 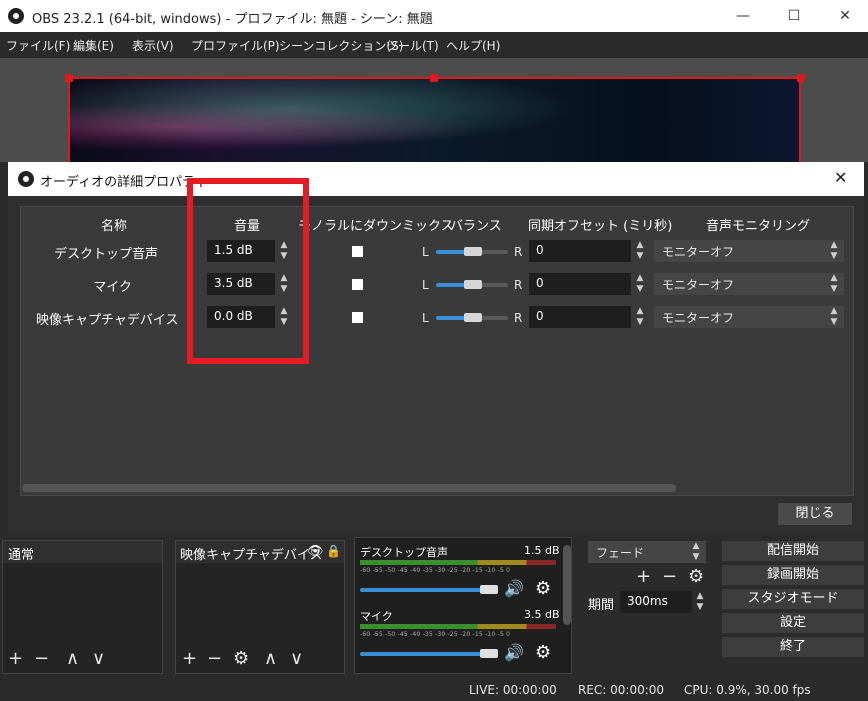 What do you see at coordinates (845, 16) in the screenshot?
I see `close-window-button: ✕` at bounding box center [845, 16].